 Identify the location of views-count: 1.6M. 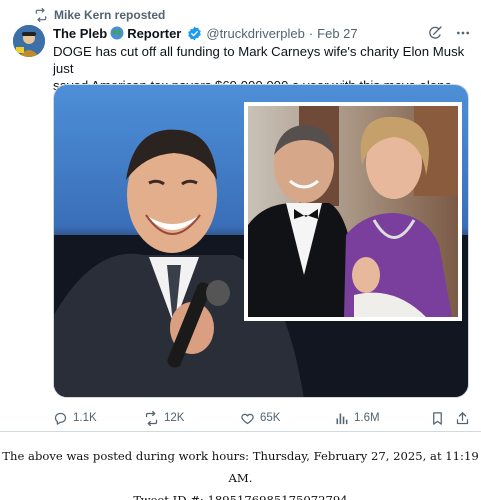
(367, 418).